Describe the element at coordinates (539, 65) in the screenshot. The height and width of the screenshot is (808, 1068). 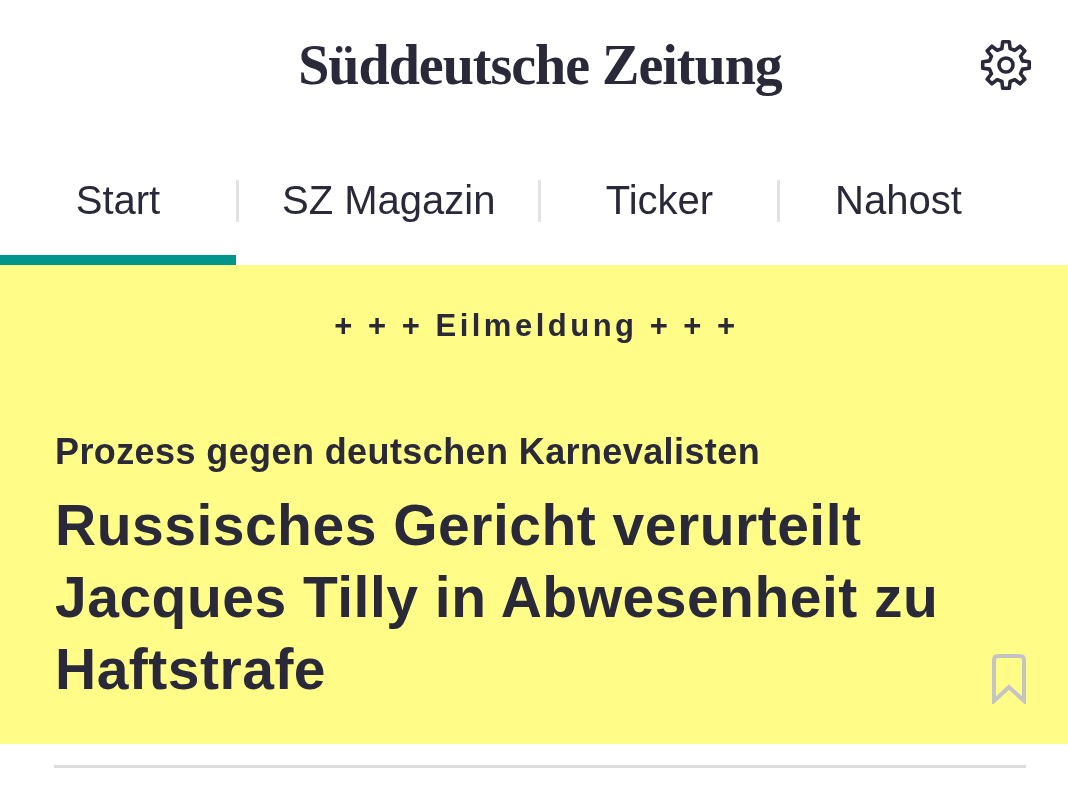
I see `newspaper-logo: Süddeutsche Zeitung` at that location.